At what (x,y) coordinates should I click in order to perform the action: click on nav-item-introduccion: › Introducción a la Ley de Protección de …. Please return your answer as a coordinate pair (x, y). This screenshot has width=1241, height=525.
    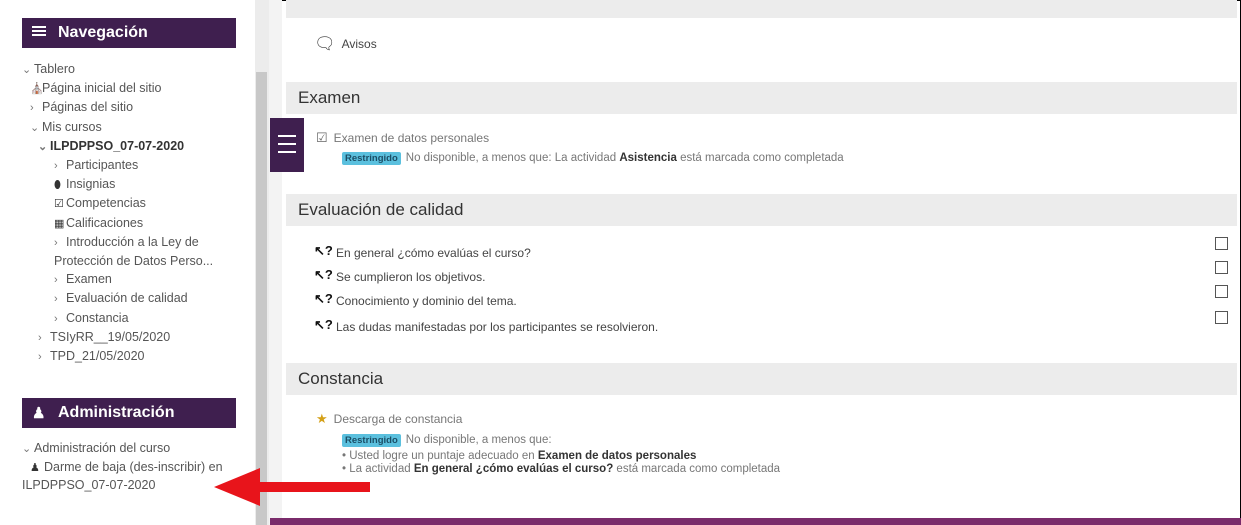
    Looking at the image, I should click on (123, 251).